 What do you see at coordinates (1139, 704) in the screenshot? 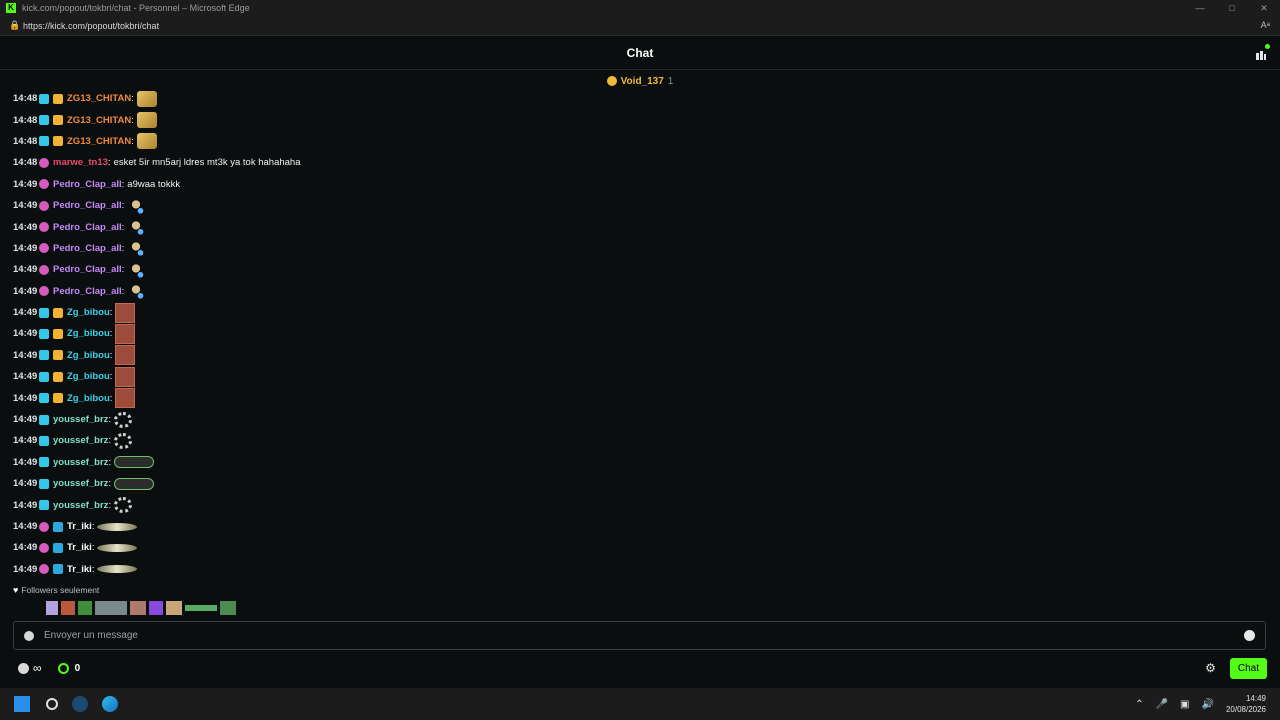
I see `chevron-up-icon: ⌃` at bounding box center [1139, 704].